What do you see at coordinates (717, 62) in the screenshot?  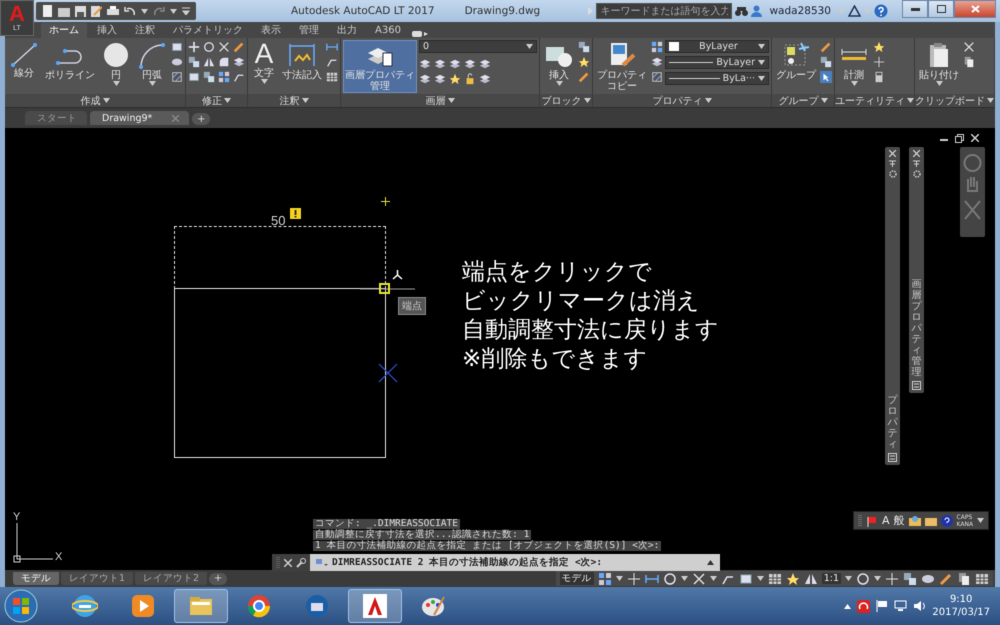 I see `linetype-dropdown: ByLayer` at bounding box center [717, 62].